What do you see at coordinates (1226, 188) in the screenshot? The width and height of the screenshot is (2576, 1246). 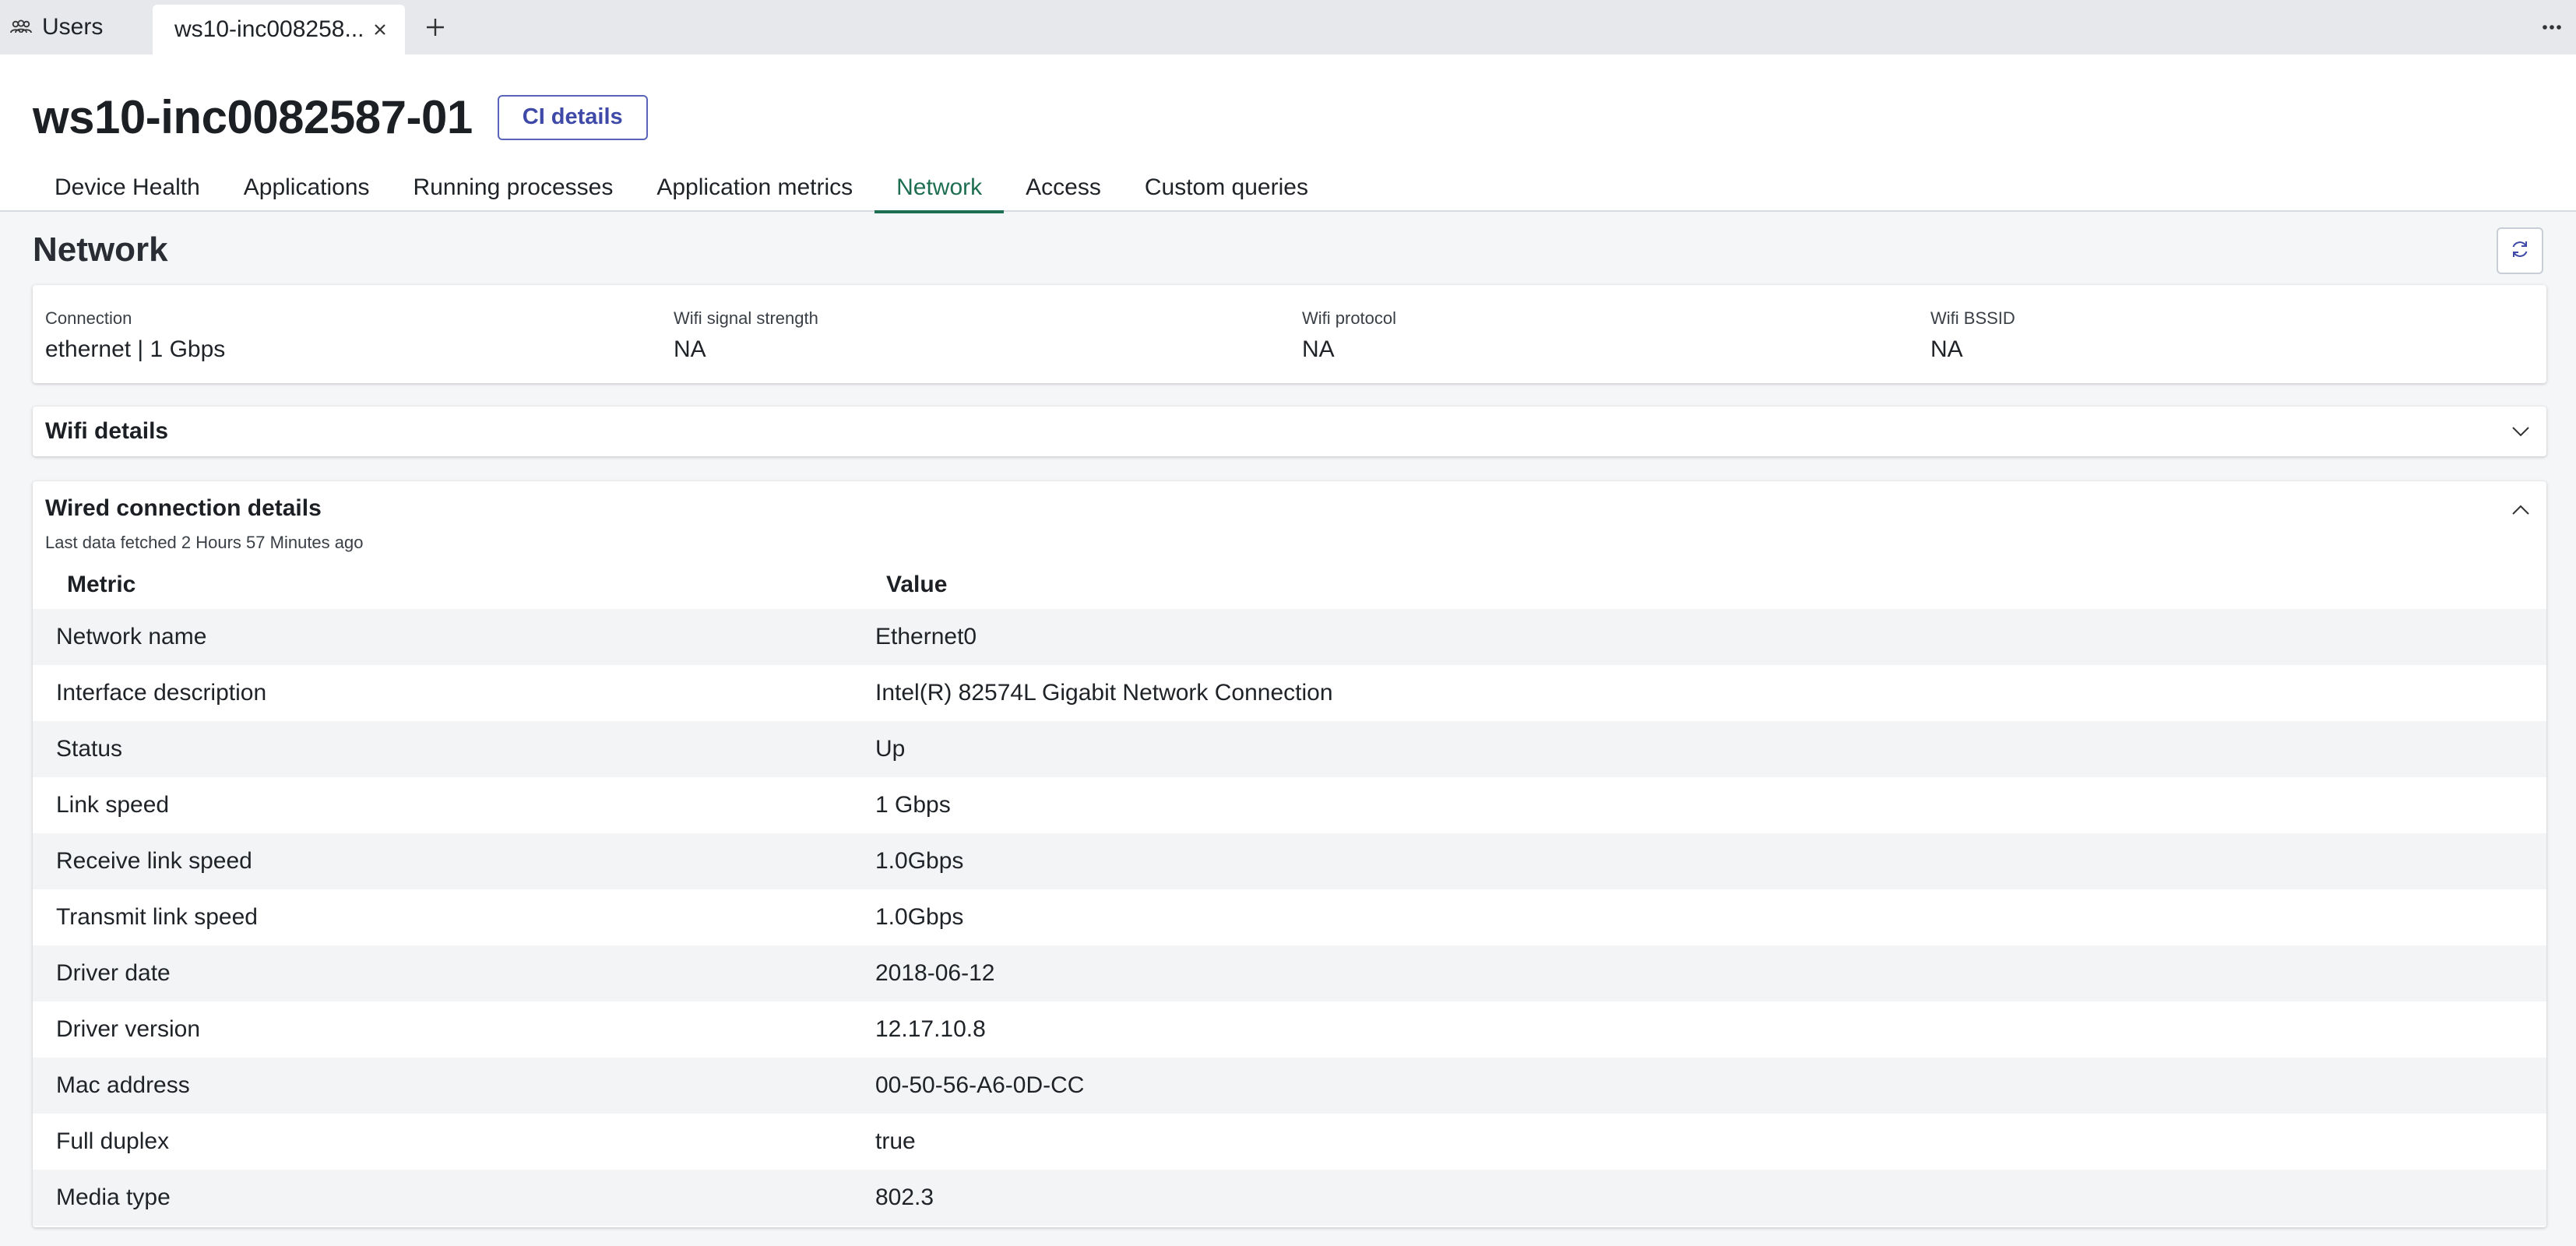 I see `tab-custom-queries: Custom queries` at bounding box center [1226, 188].